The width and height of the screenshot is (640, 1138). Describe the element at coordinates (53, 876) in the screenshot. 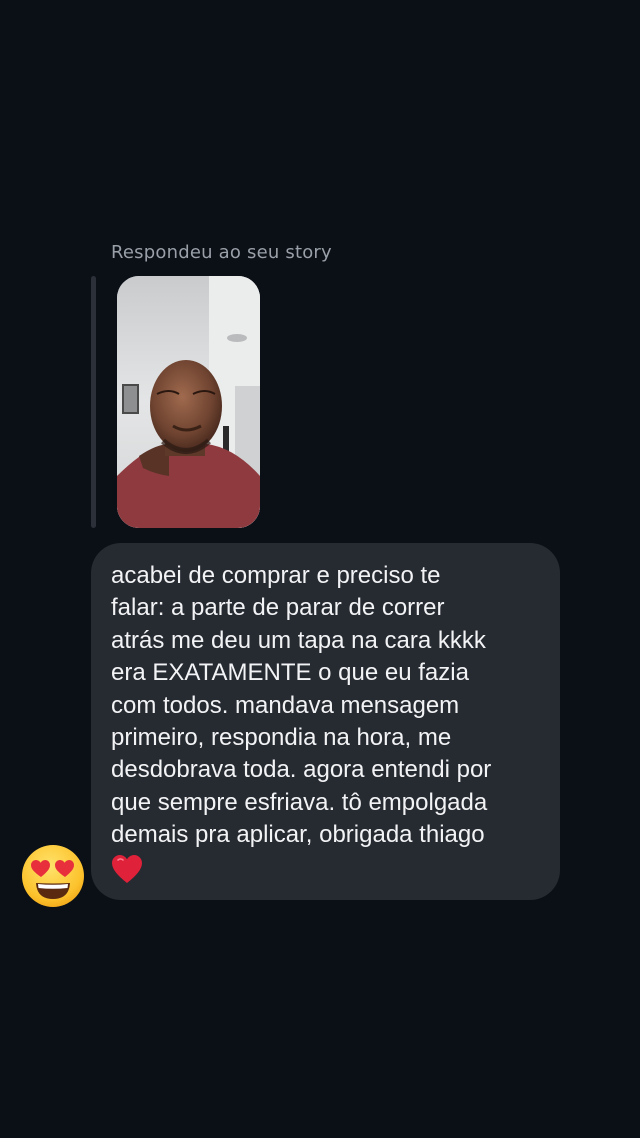

I see `heart-eyes-face-icon` at that location.